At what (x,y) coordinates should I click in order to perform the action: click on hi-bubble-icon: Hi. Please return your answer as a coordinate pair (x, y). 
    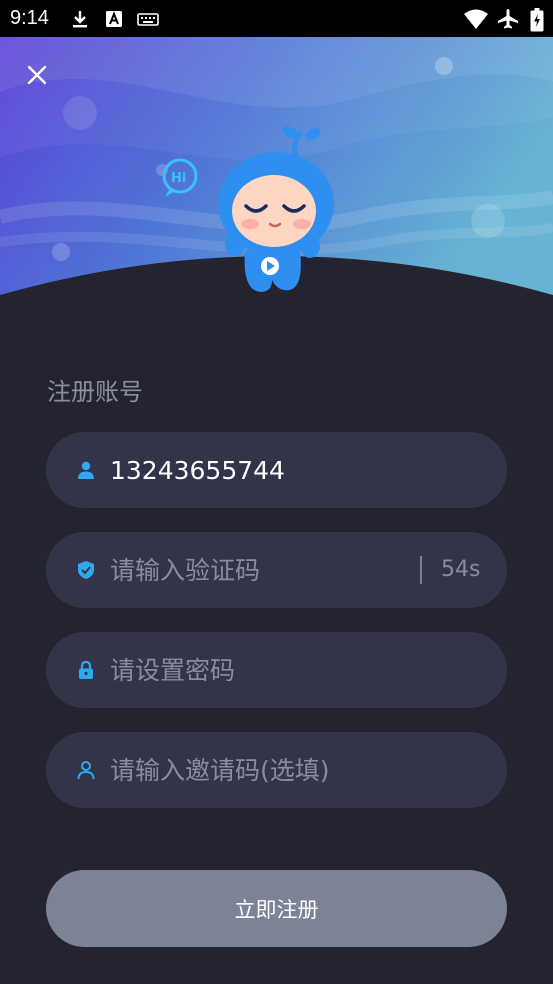
    Looking at the image, I should click on (180, 177).